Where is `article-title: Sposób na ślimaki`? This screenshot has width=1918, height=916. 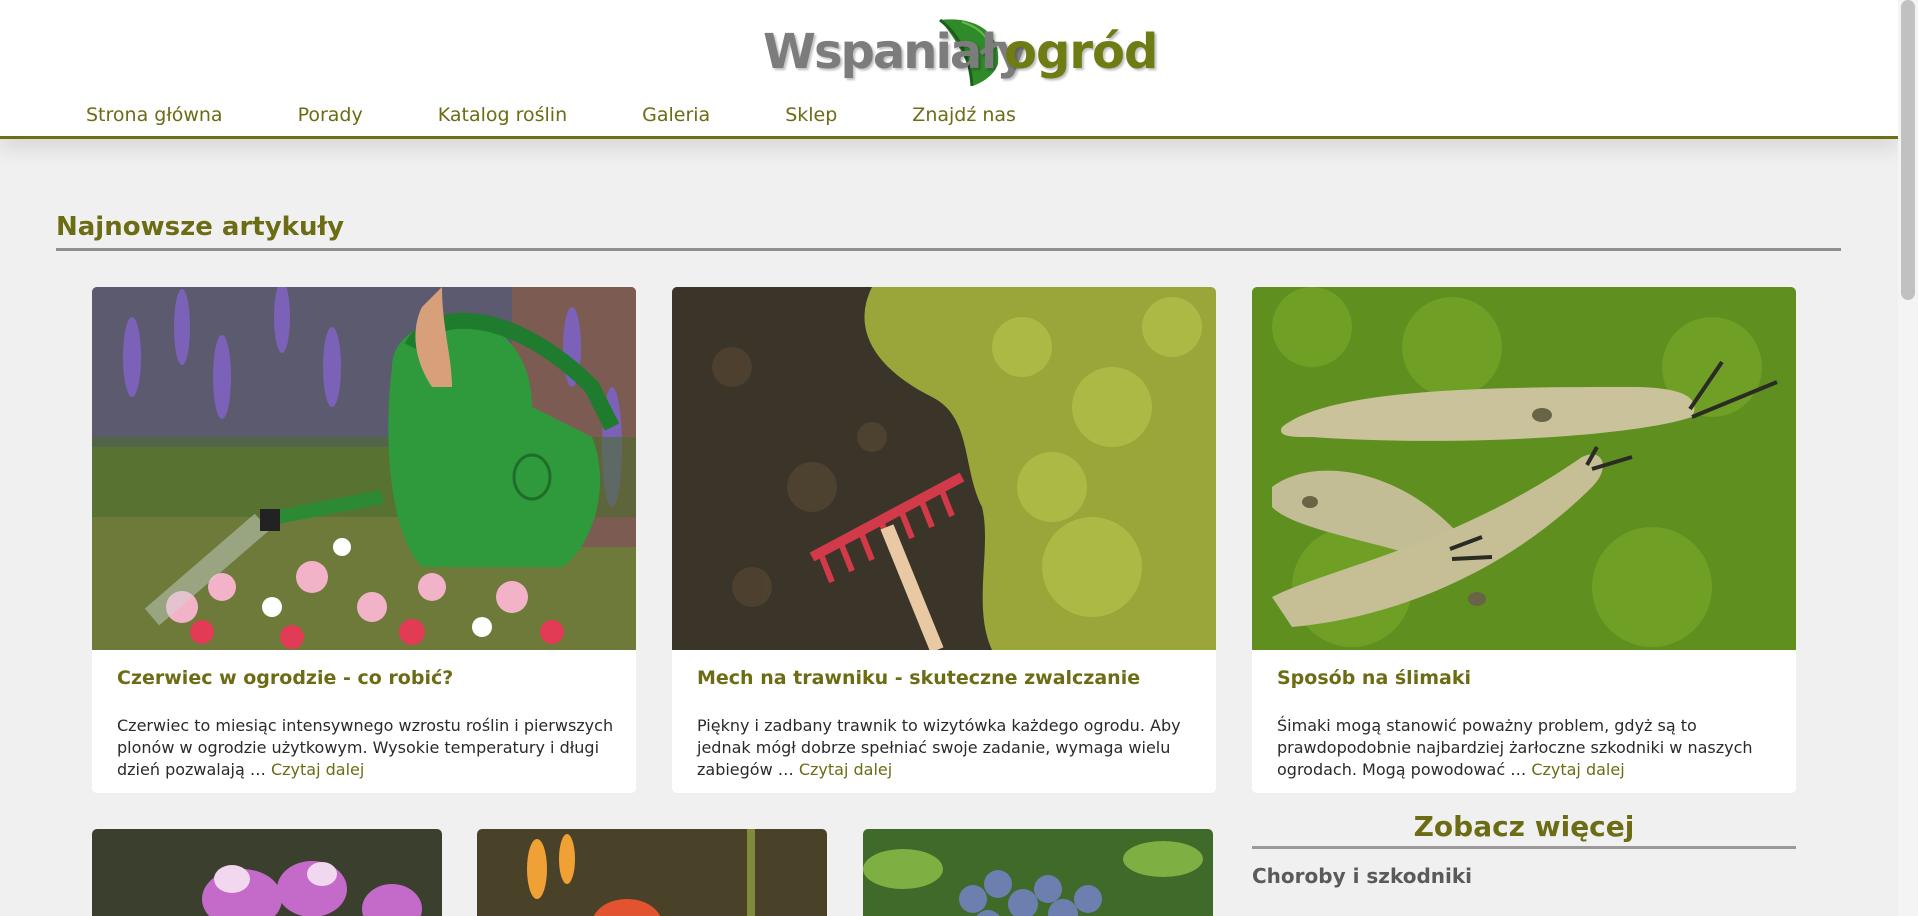
article-title: Sposób na ślimaki is located at coordinates (1526, 678).